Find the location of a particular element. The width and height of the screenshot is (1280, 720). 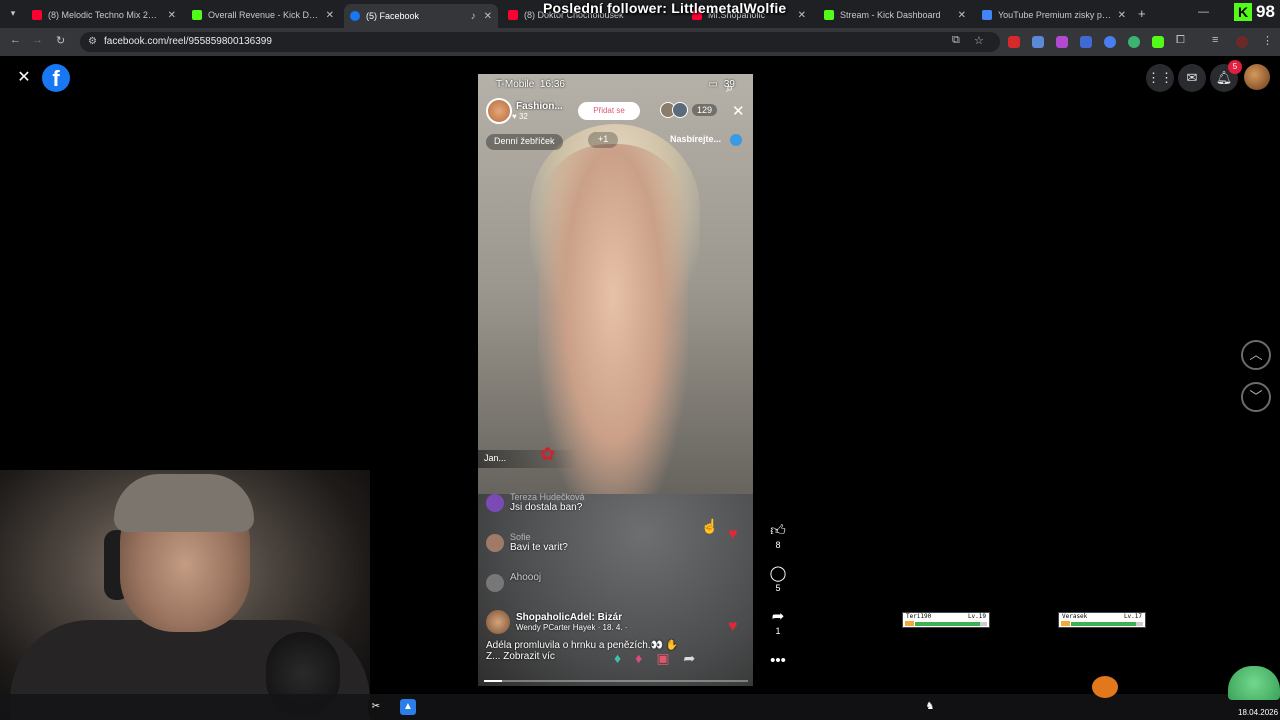

kick-logo-icon: K is located at coordinates (1243, 12).